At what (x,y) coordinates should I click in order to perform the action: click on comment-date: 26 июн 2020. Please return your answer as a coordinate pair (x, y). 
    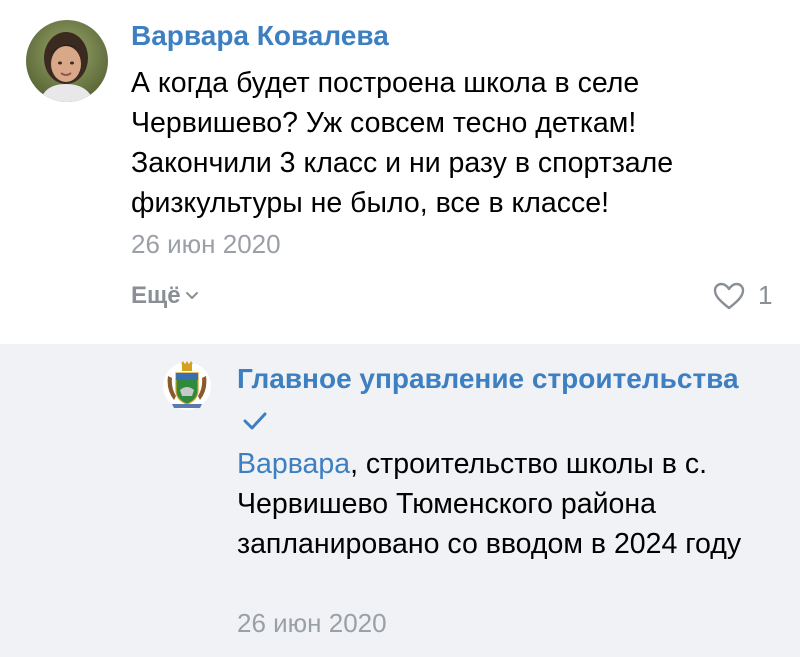
    Looking at the image, I should click on (206, 244).